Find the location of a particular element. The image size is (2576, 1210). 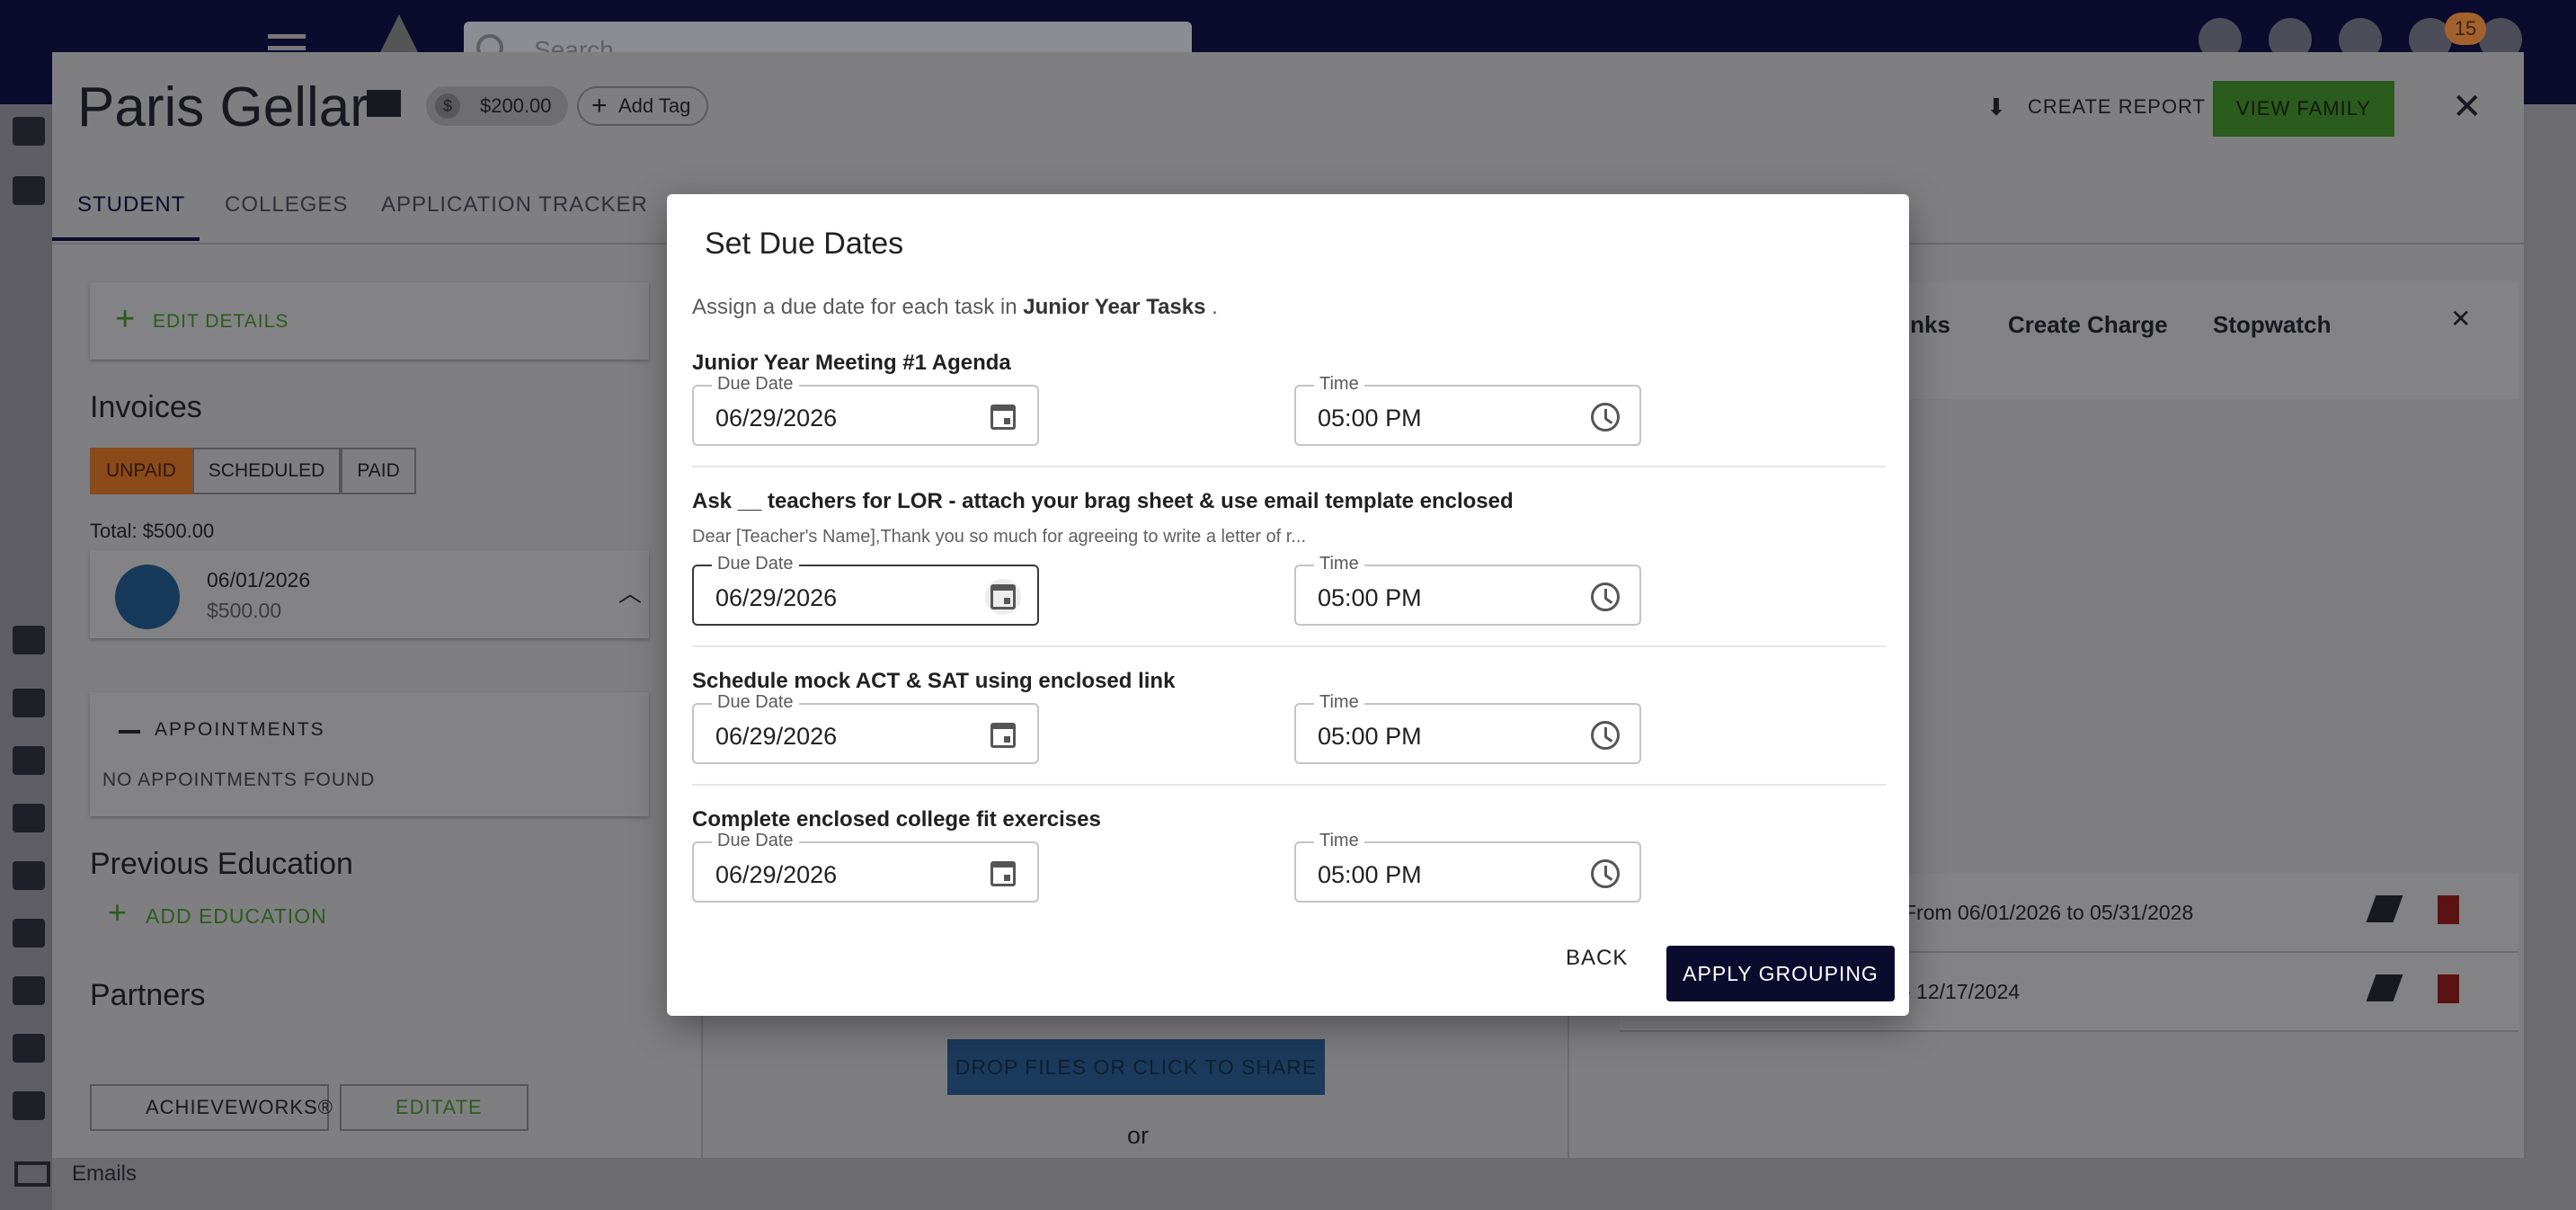

handshake-icon is located at coordinates (29, 760).